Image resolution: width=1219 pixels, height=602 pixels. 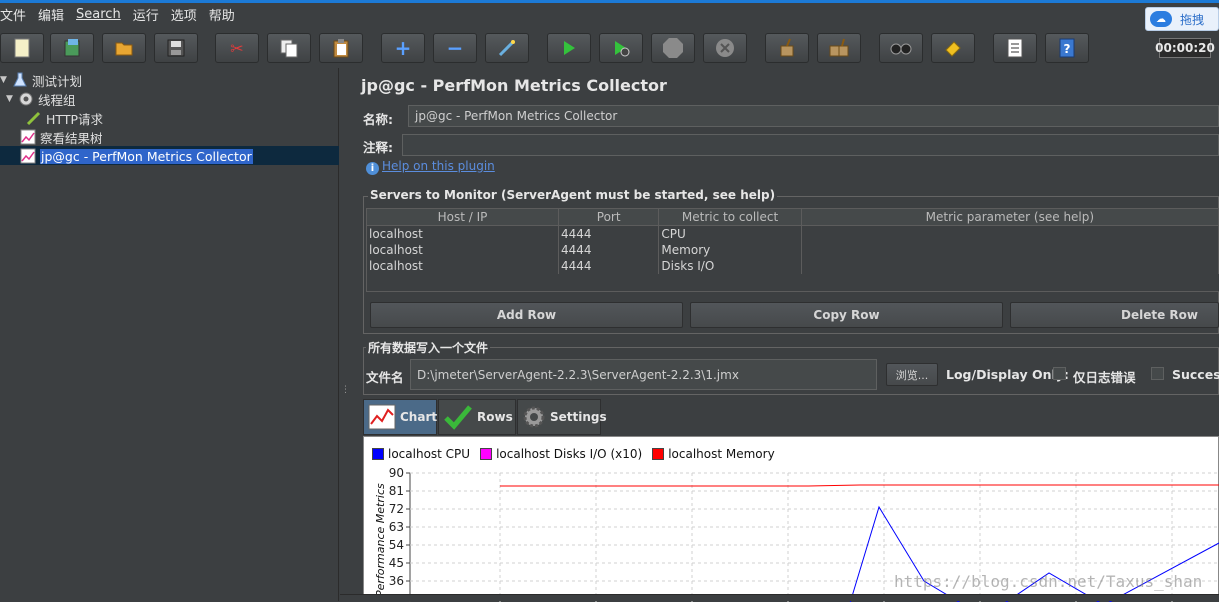 What do you see at coordinates (1195, 374) in the screenshot?
I see `successes-label: Success` at bounding box center [1195, 374].